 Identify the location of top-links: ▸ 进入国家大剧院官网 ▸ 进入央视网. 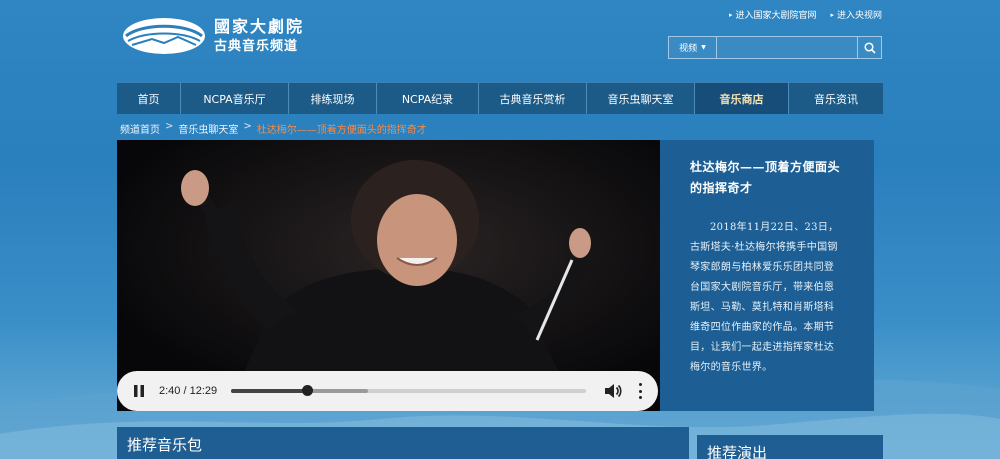
(805, 15).